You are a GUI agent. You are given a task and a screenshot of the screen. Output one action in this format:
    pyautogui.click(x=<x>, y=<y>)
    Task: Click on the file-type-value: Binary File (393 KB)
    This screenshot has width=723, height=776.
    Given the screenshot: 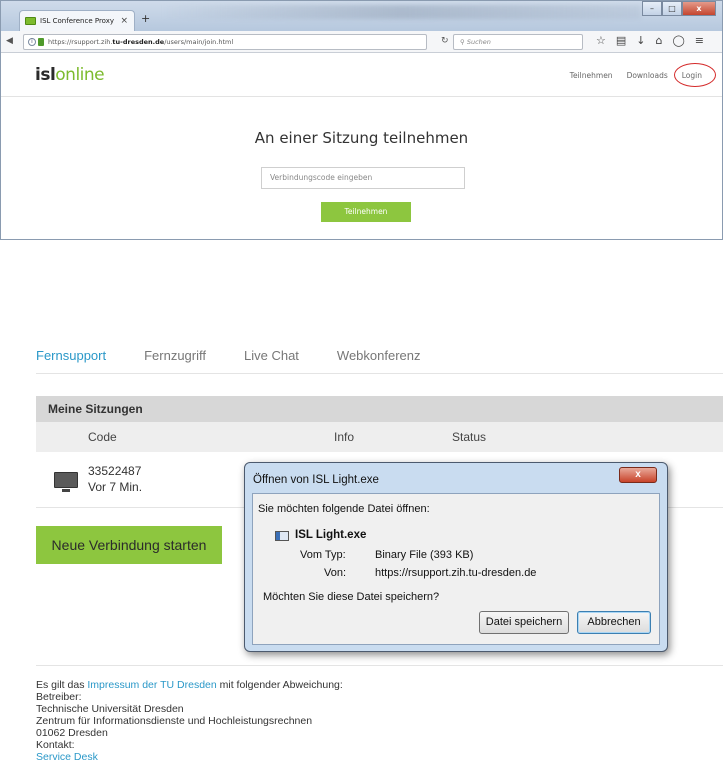 What is the action you would take?
    pyautogui.click(x=424, y=555)
    